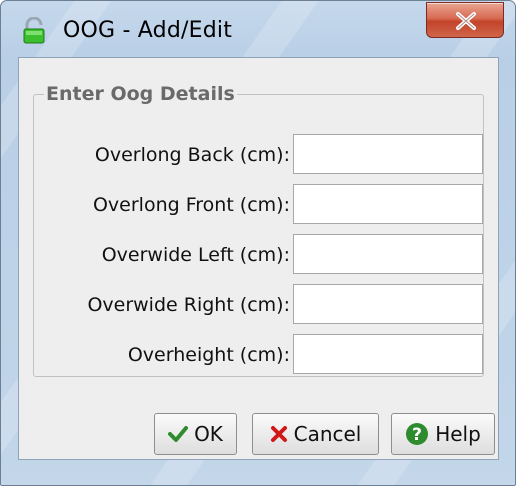  I want to click on overwide-left-input, so click(388, 254).